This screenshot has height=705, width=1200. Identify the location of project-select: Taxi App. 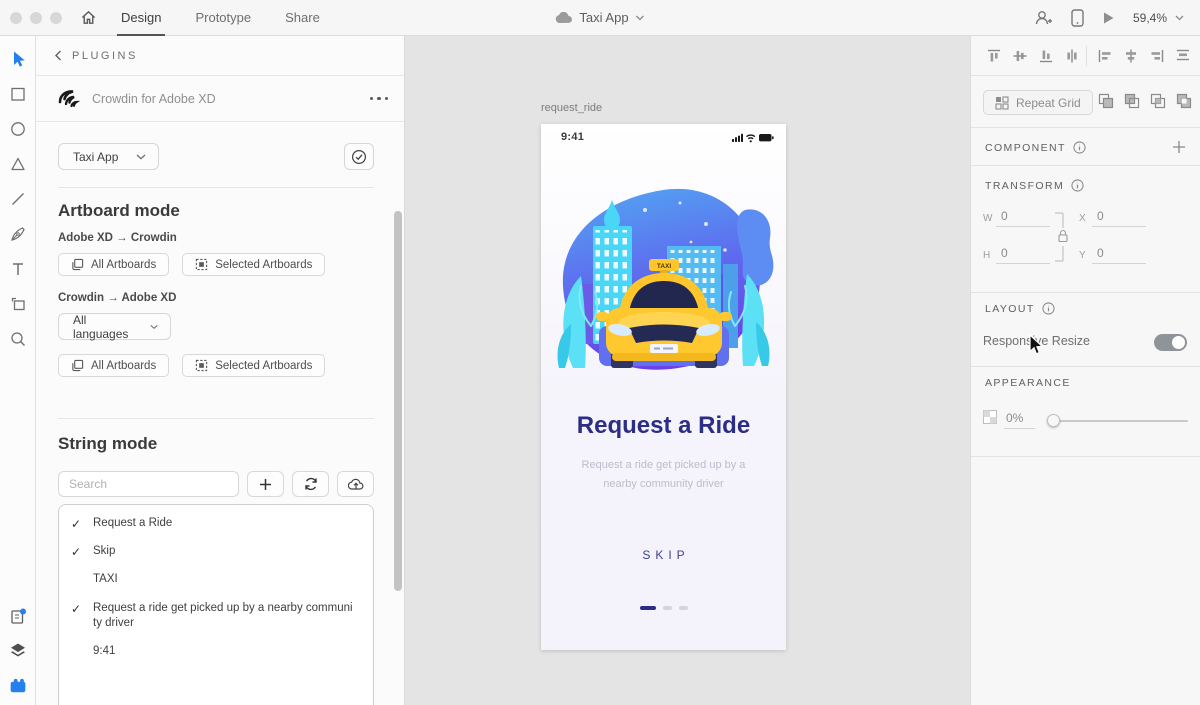
(109, 156).